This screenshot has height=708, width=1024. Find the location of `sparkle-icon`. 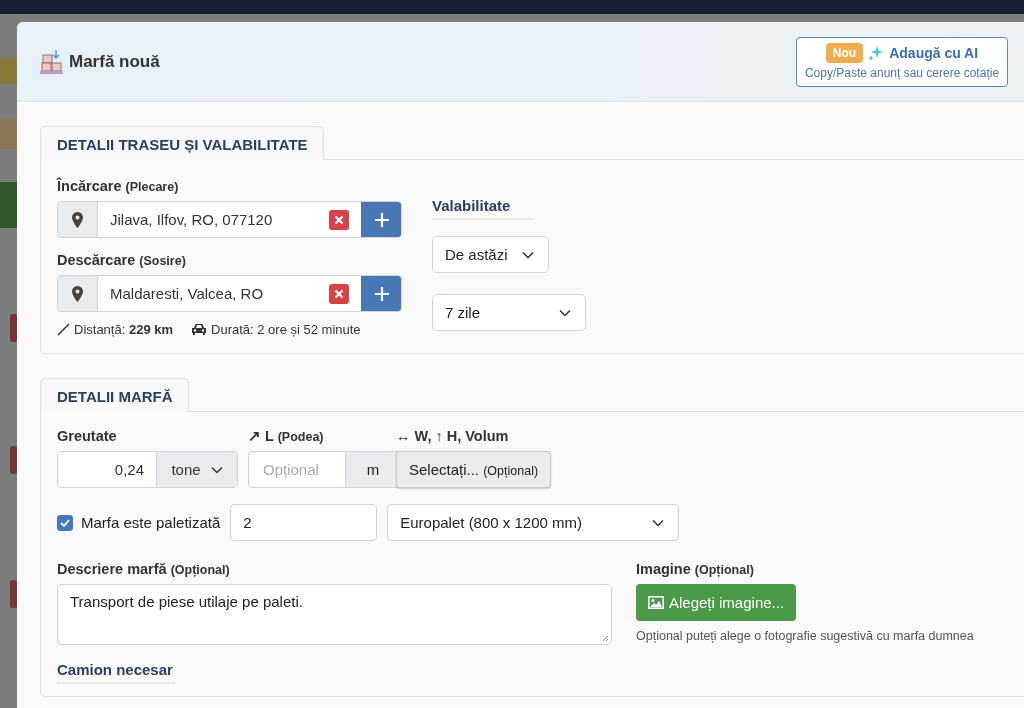

sparkle-icon is located at coordinates (876, 53).